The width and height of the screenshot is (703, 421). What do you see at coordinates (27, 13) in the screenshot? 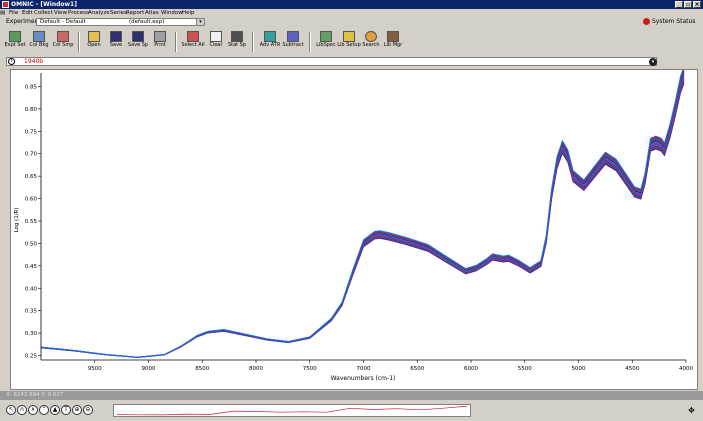
I see `menu-edit: Edit` at bounding box center [27, 13].